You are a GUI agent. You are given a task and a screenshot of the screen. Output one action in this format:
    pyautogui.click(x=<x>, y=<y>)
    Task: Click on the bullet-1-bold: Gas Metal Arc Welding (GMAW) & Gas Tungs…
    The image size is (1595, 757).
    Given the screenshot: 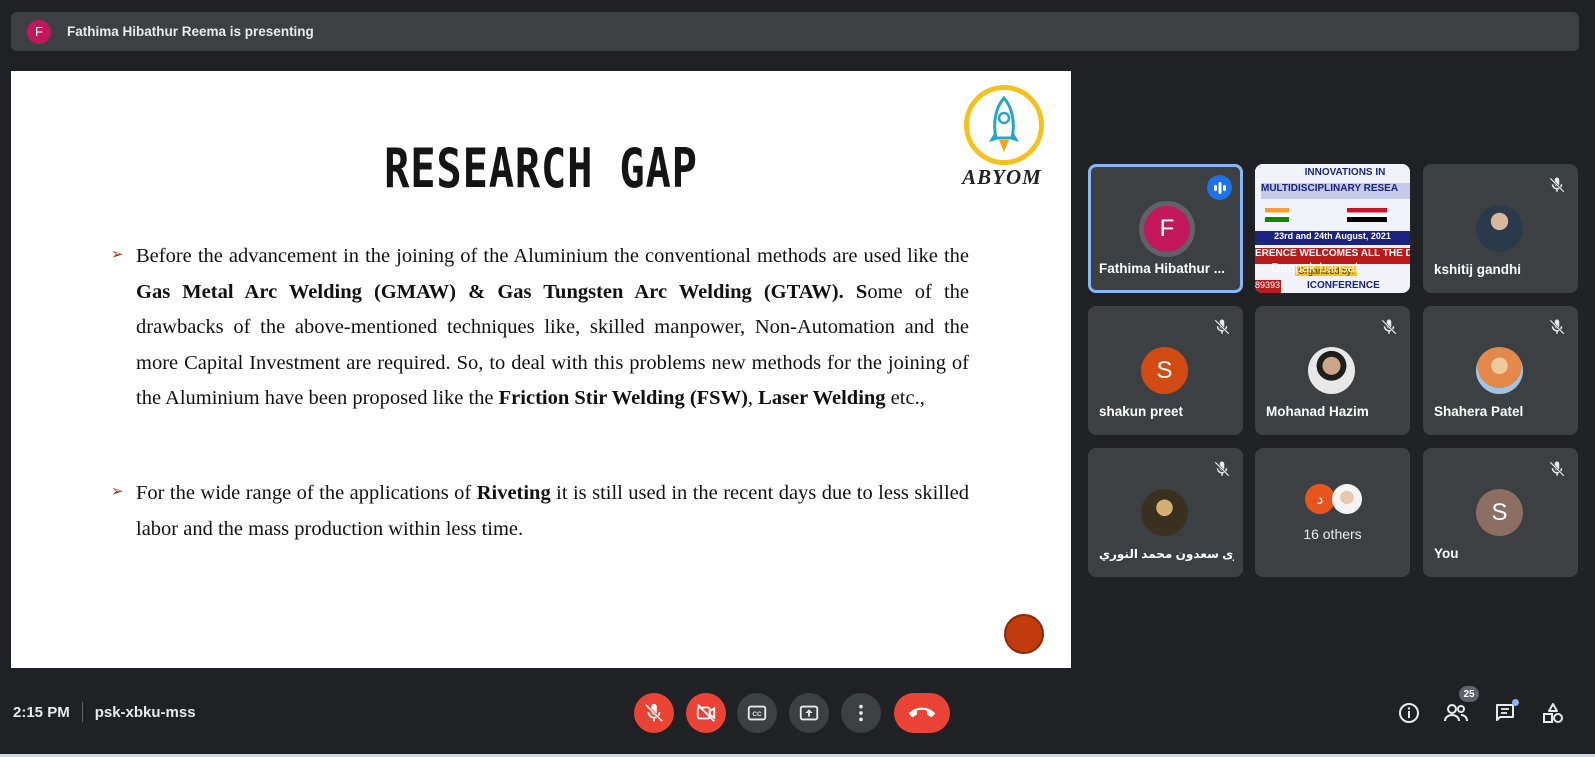 What is the action you would take?
    pyautogui.click(x=502, y=291)
    